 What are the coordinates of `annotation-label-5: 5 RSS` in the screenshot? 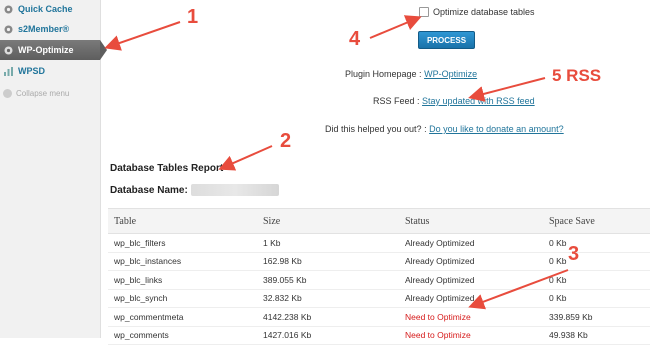 It's located at (576, 76).